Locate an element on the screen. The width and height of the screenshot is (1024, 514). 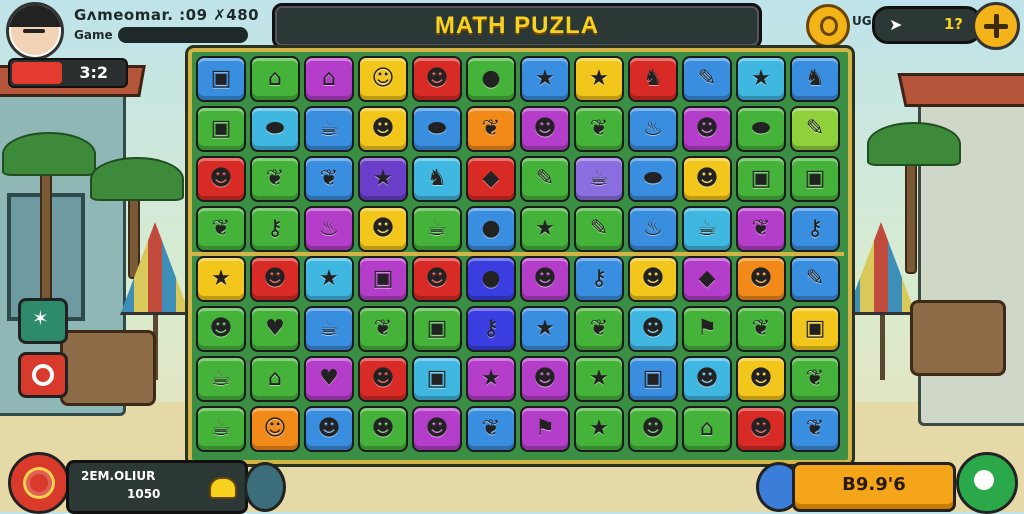
power-button is located at coordinates (39, 483).